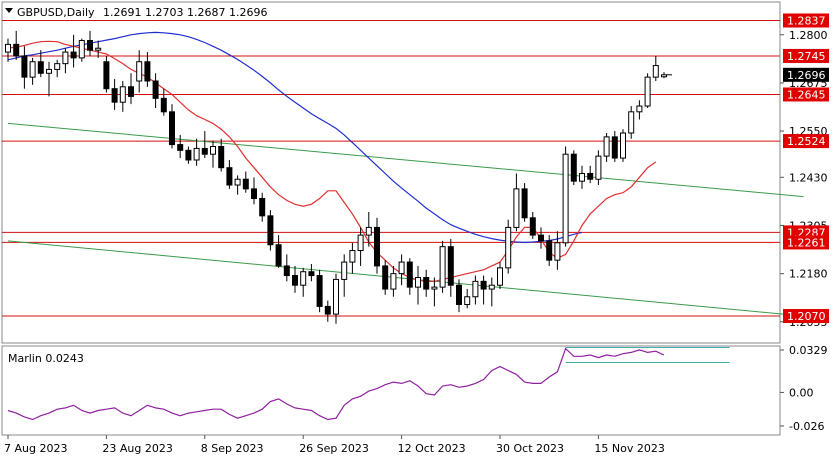  Describe the element at coordinates (808, 177) in the screenshot. I see `price-axis-label: 1.2430` at that location.